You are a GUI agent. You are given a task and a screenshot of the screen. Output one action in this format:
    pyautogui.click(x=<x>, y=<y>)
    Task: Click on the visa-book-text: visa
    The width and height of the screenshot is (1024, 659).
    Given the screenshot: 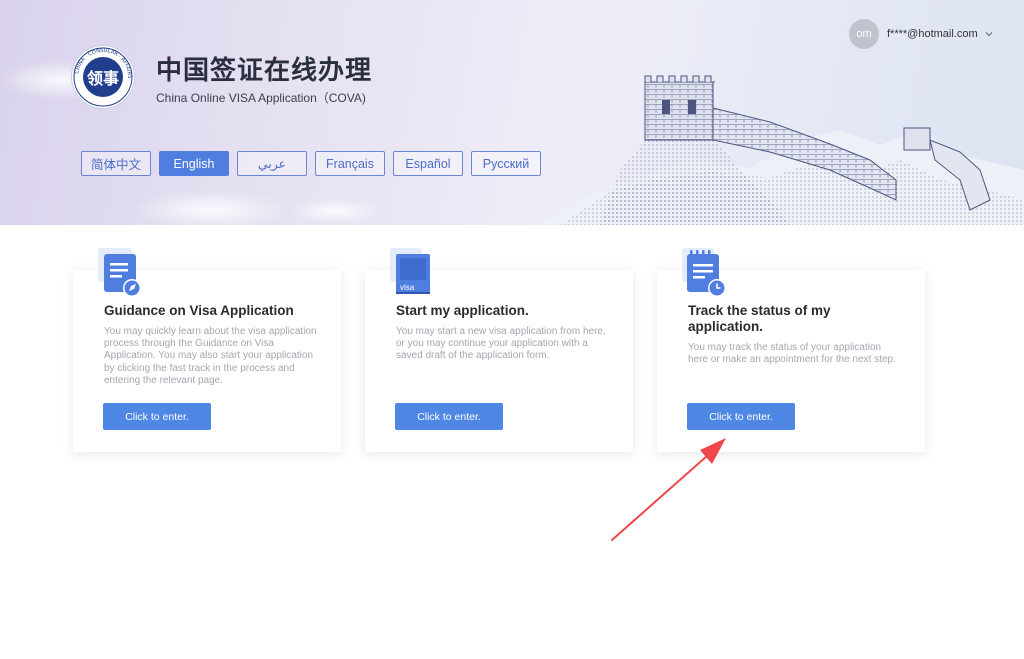 What is the action you would take?
    pyautogui.click(x=407, y=287)
    